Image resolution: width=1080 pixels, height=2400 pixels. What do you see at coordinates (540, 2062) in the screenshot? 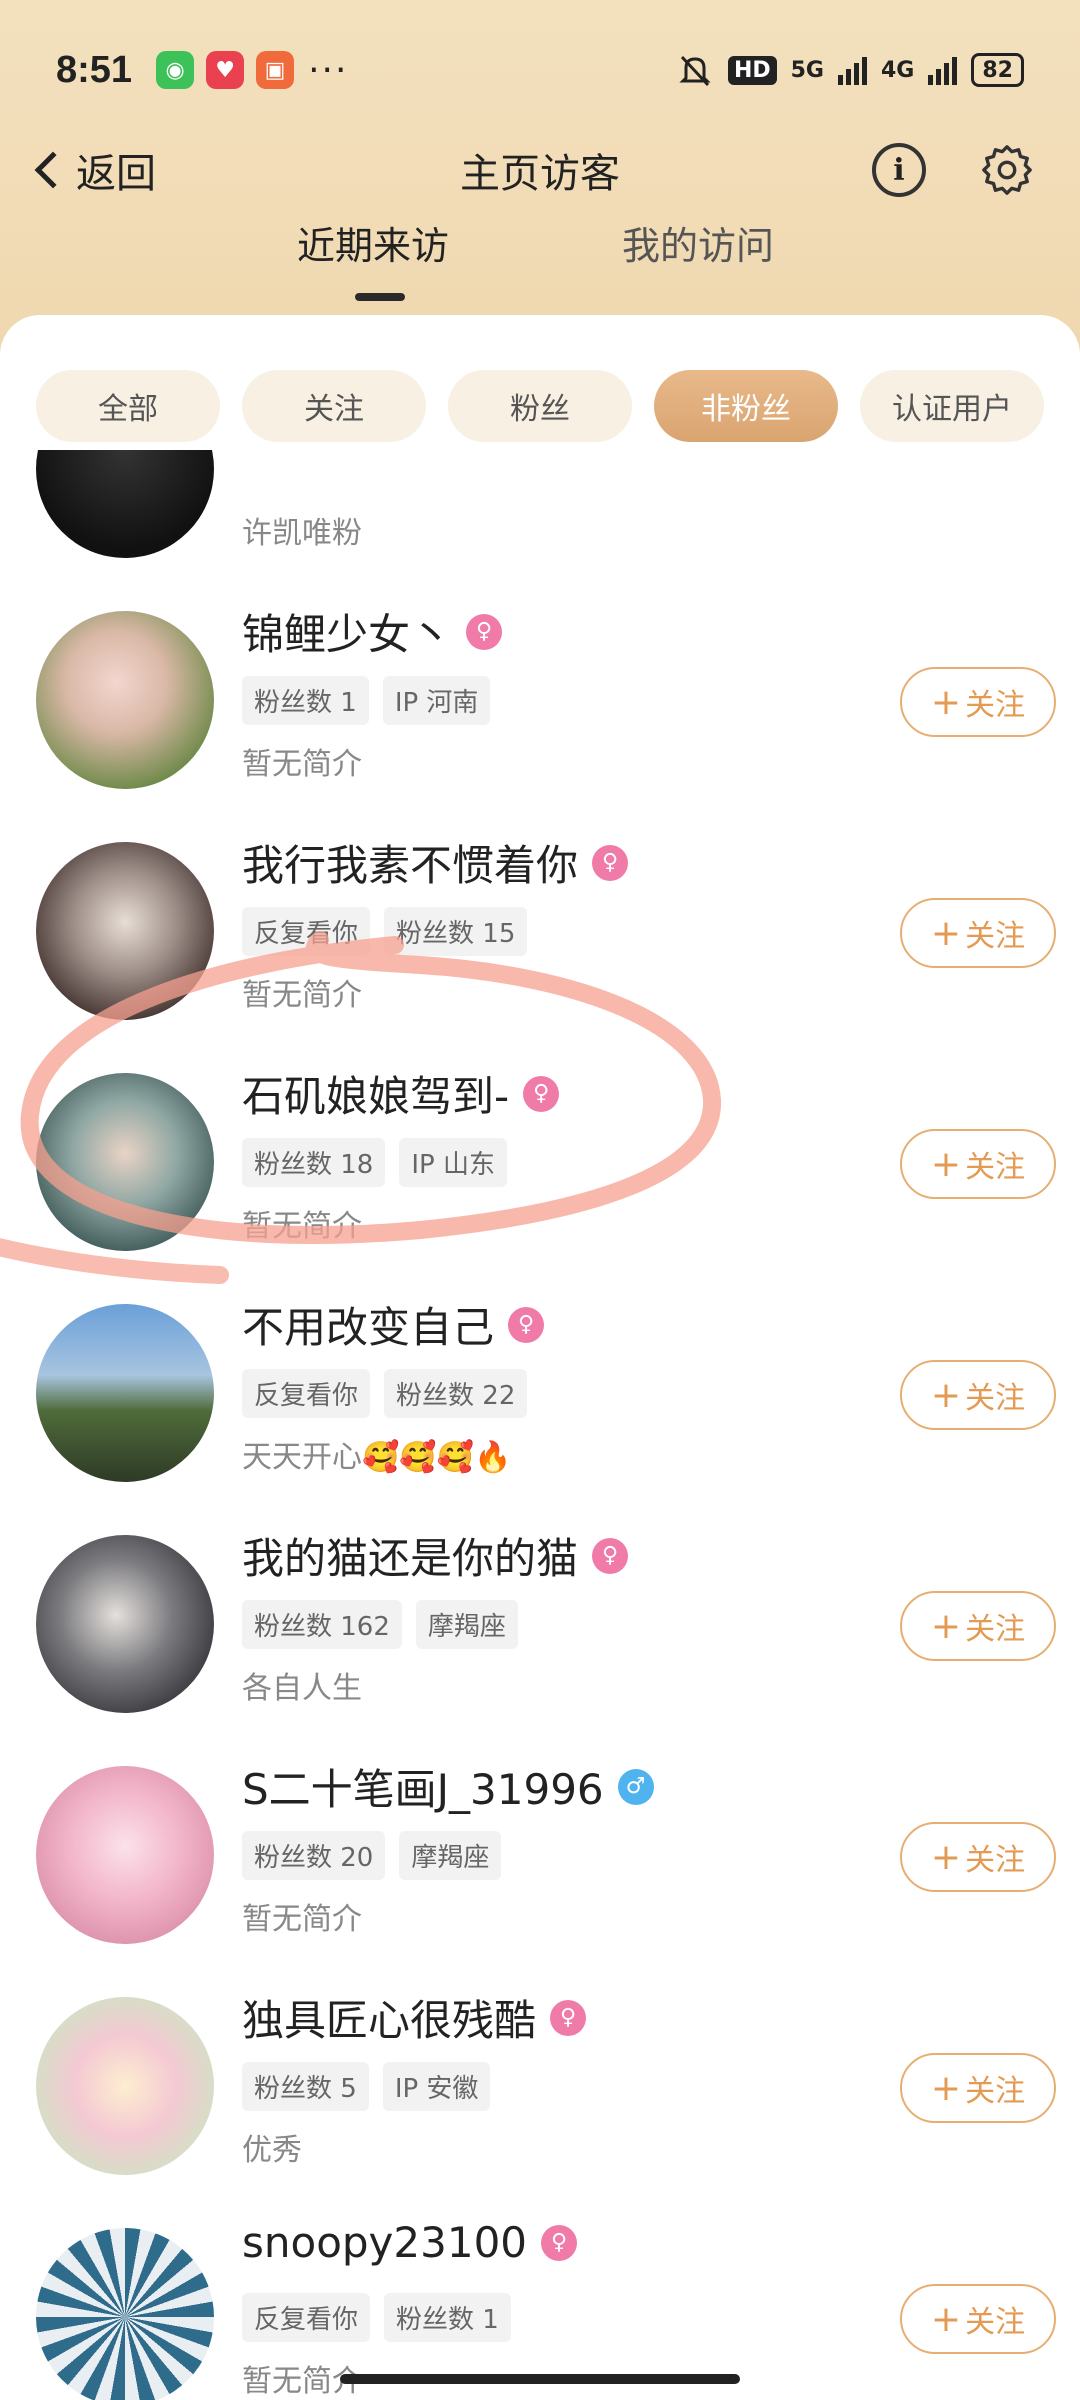
I see `visitor-row: 独具匠心很残酷 ♀ 粉丝数 5 IP 安徽优秀 + 关注` at bounding box center [540, 2062].